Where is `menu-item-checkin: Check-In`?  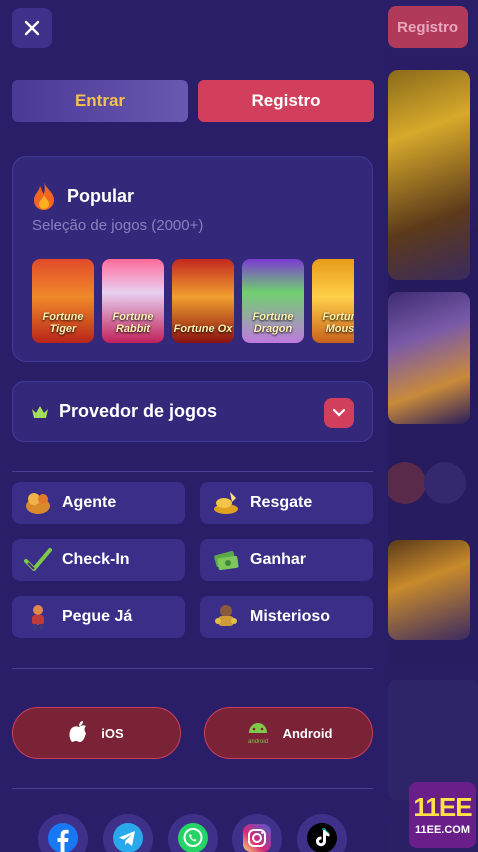 menu-item-checkin: Check-In is located at coordinates (98, 560).